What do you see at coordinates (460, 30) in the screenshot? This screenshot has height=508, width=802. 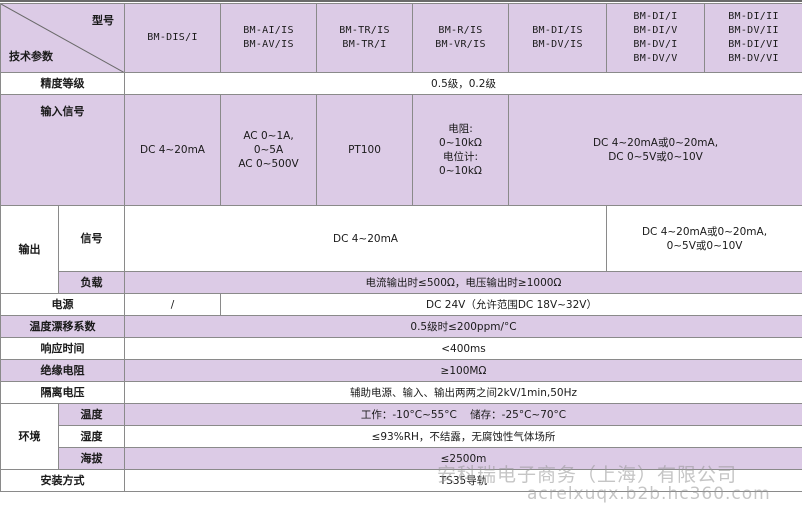 I see `model-name: BM-R/IS` at bounding box center [460, 30].